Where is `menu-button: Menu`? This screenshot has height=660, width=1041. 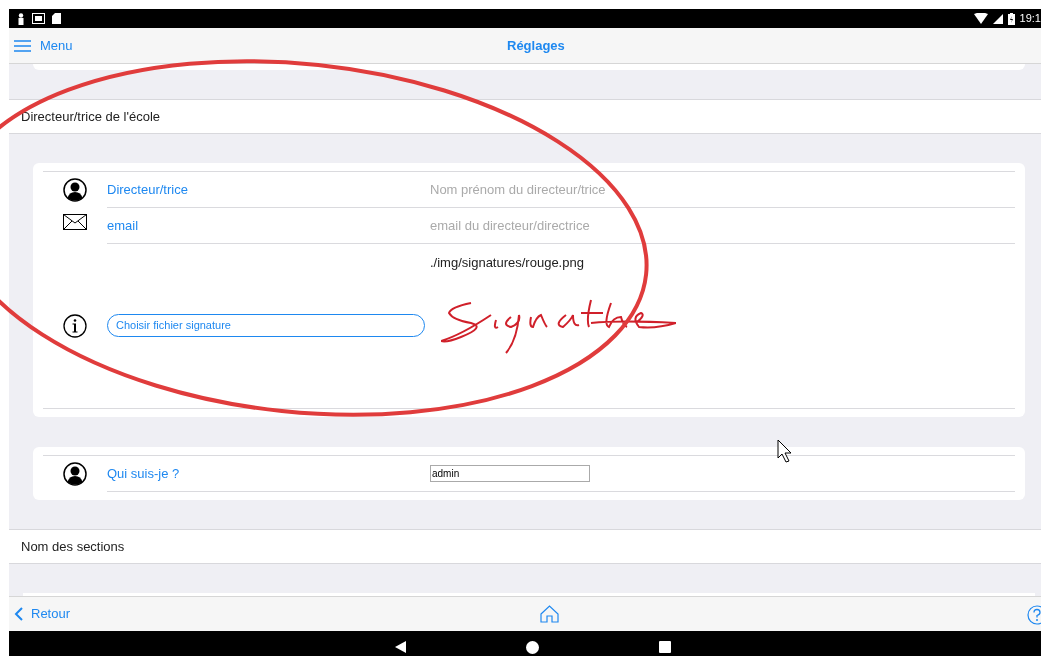
menu-button: Menu is located at coordinates (43, 45).